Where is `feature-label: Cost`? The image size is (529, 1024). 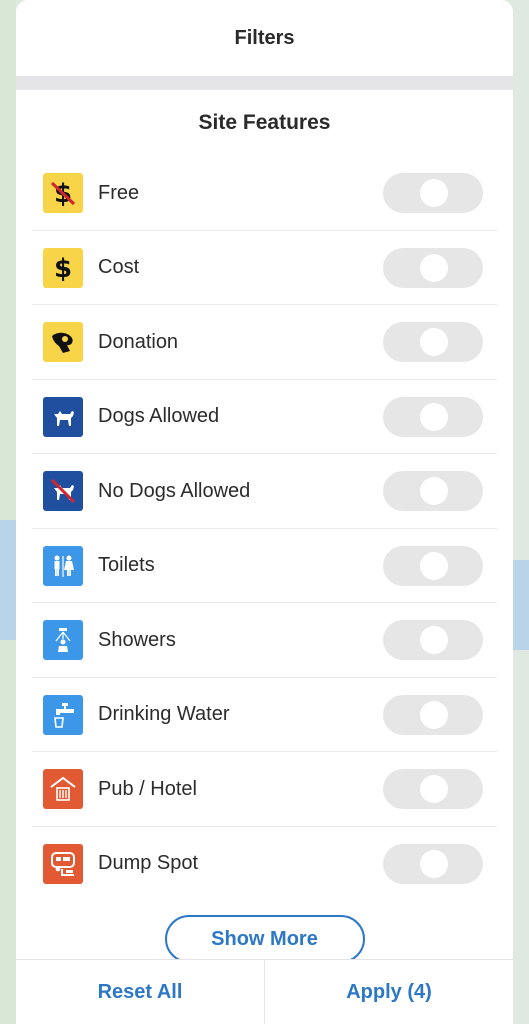
feature-label: Cost is located at coordinates (119, 267).